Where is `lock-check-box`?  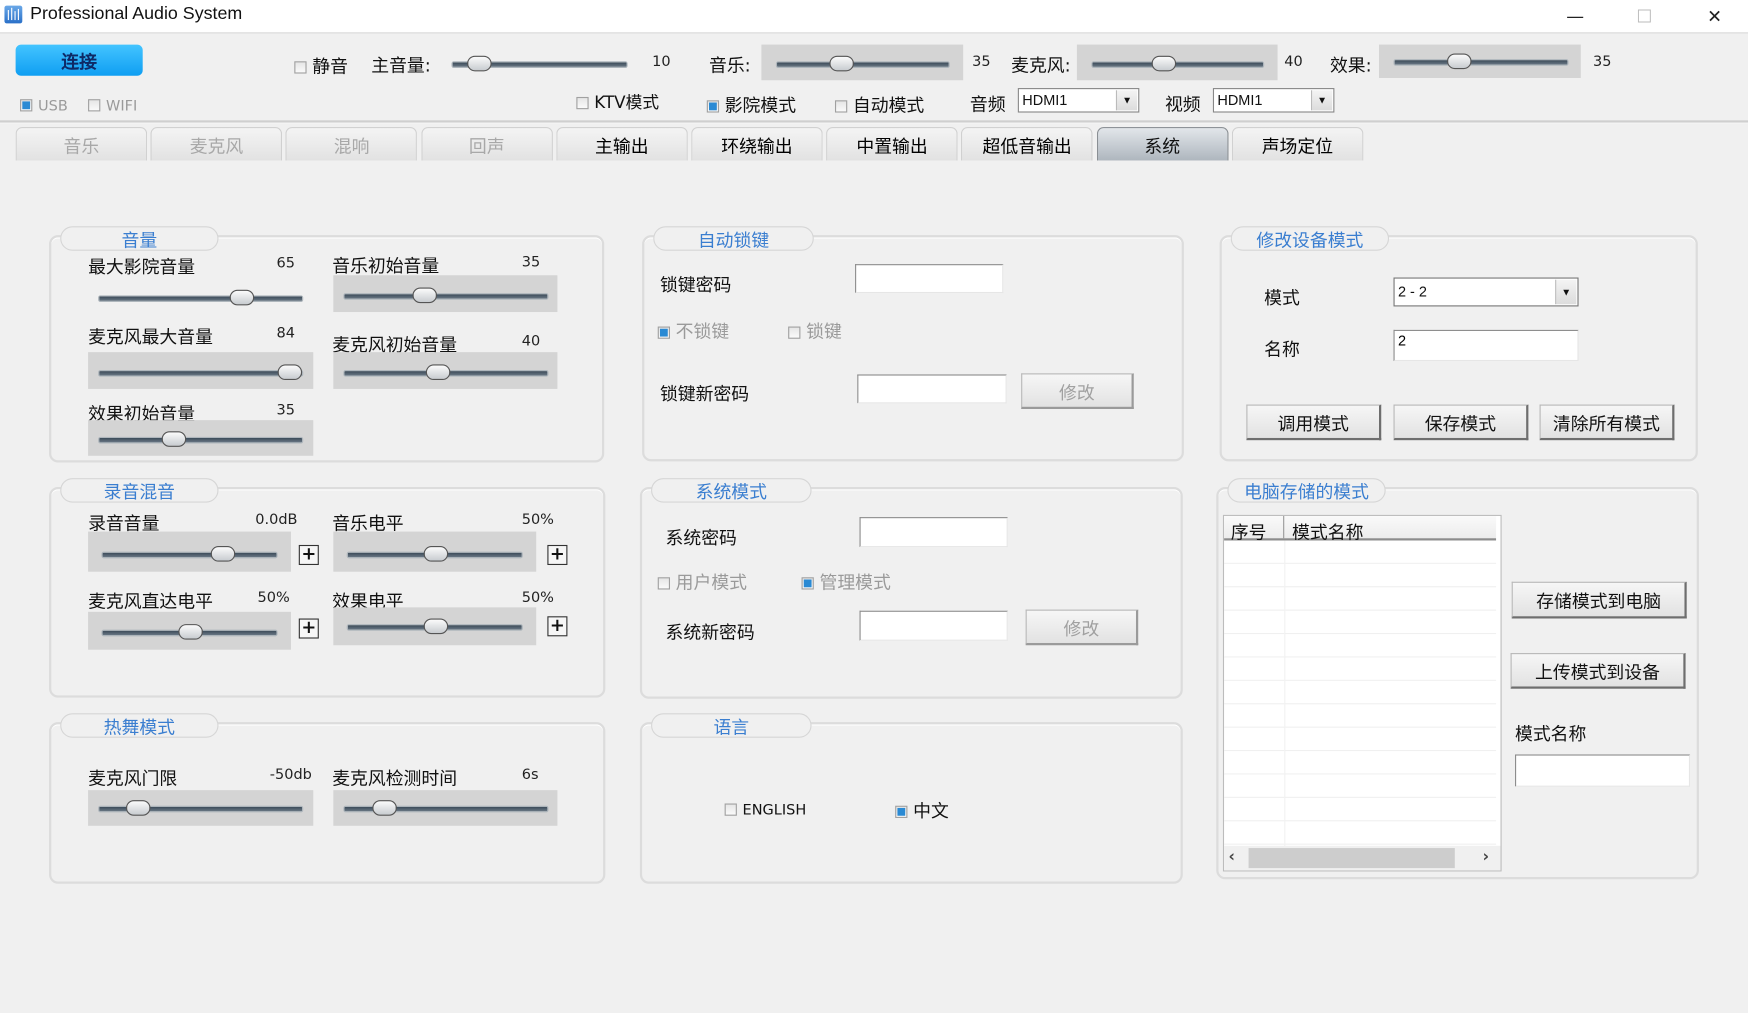
lock-check-box is located at coordinates (794, 332).